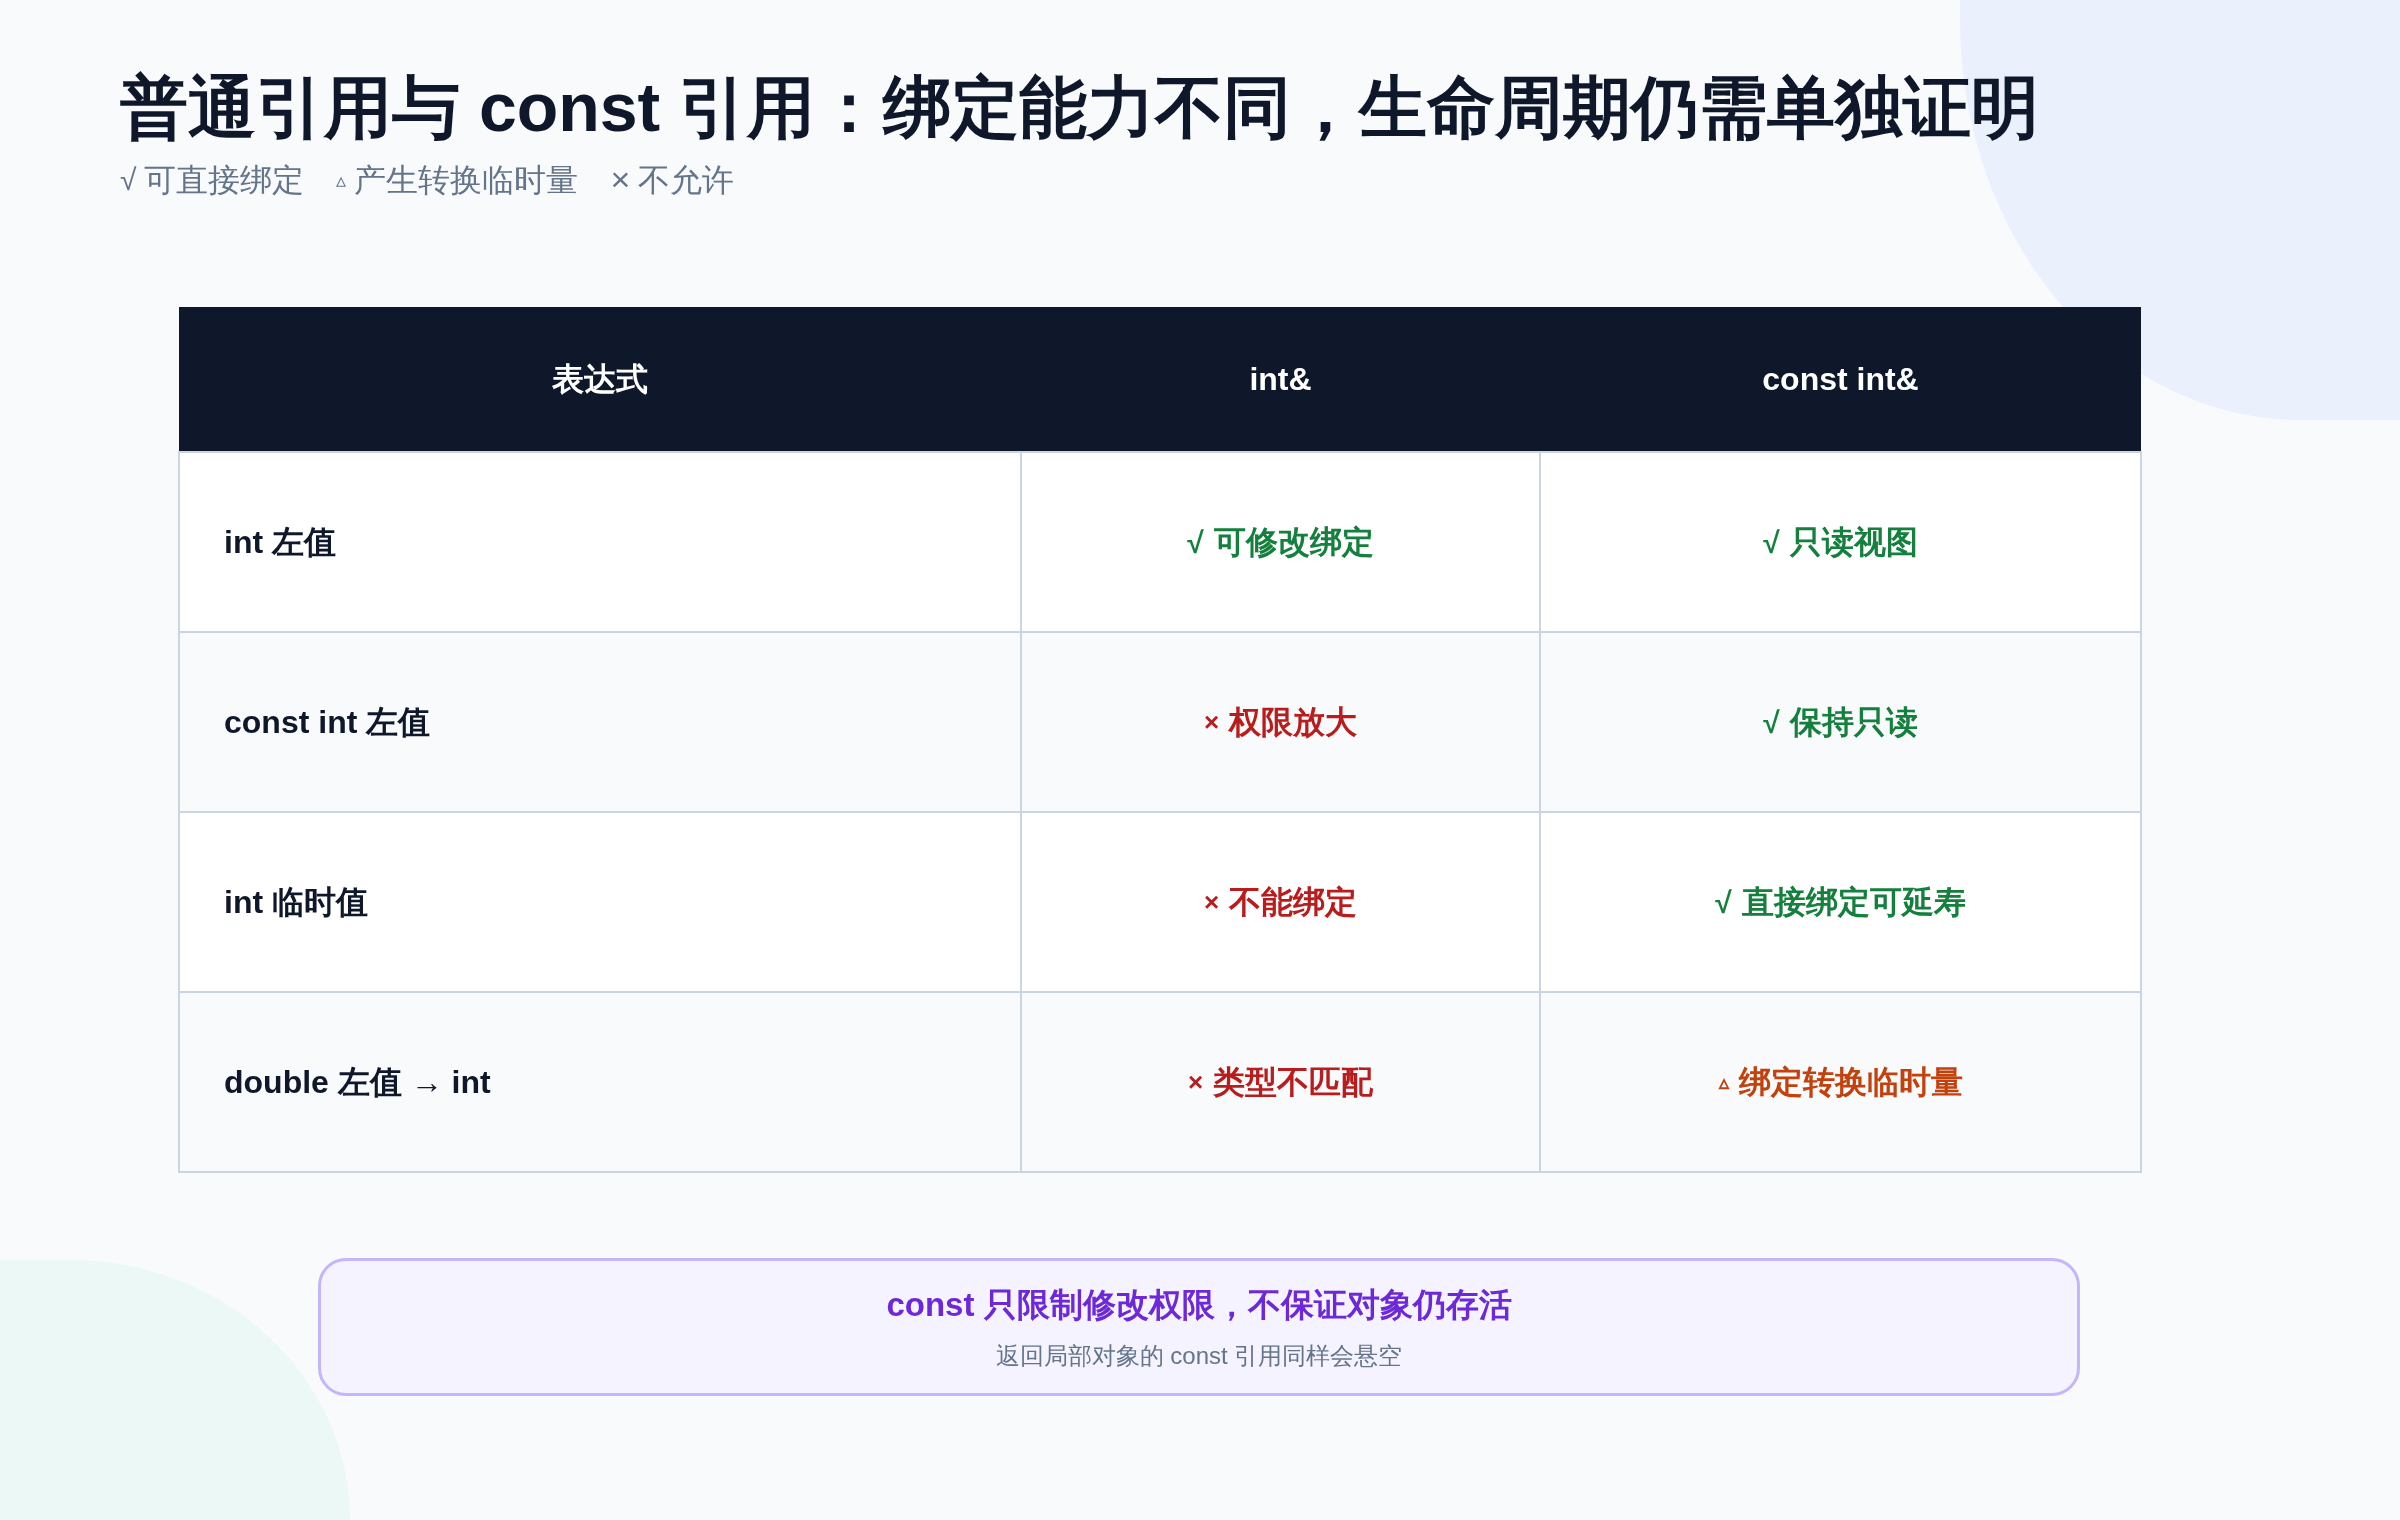  I want to click on status-text: 只读视图, so click(1853, 542).